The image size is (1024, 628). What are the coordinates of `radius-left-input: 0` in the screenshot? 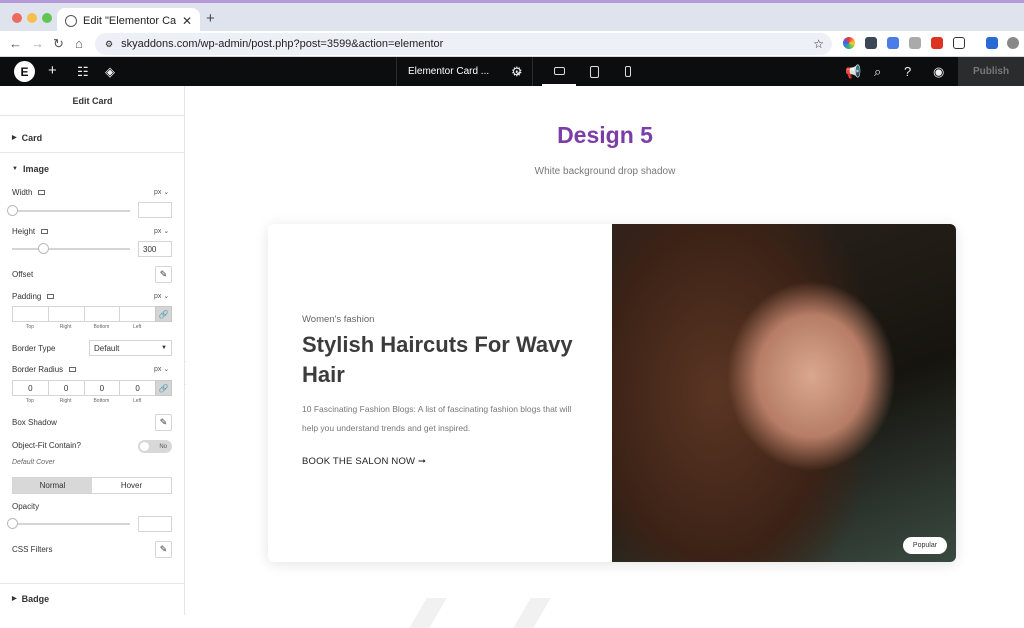 It's located at (137, 388).